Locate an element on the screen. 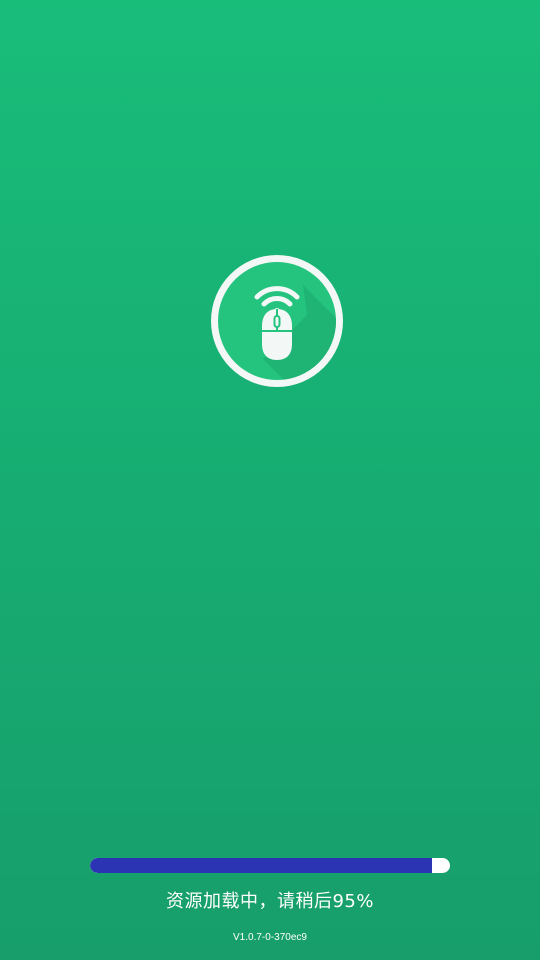 The width and height of the screenshot is (540, 960). app-logo is located at coordinates (277, 321).